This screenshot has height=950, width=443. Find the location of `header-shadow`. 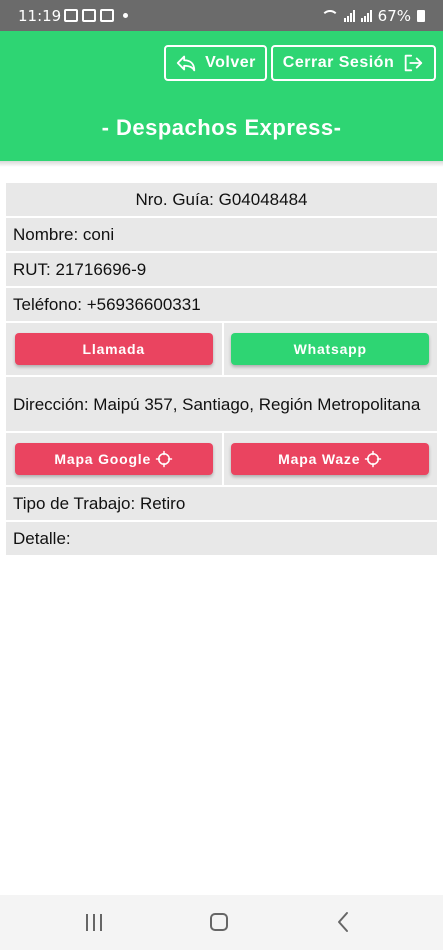

header-shadow is located at coordinates (221, 164).